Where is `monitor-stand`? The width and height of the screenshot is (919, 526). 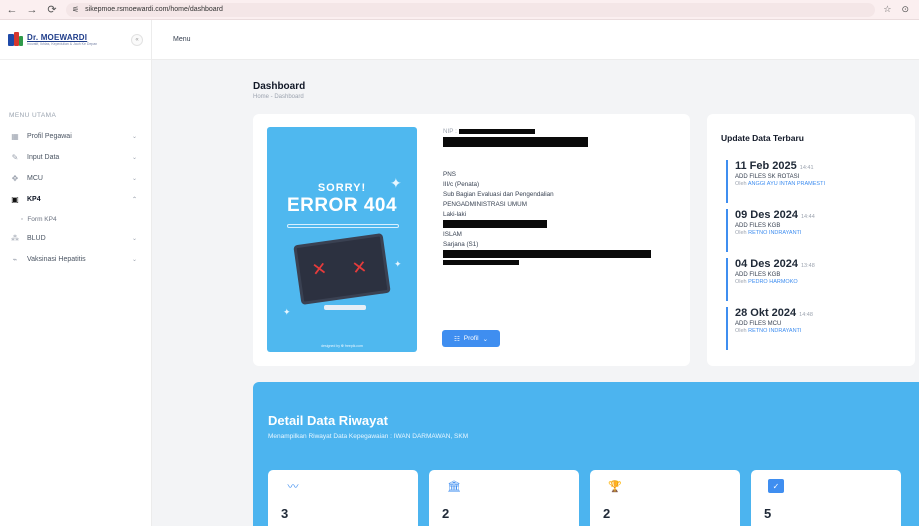 monitor-stand is located at coordinates (345, 307).